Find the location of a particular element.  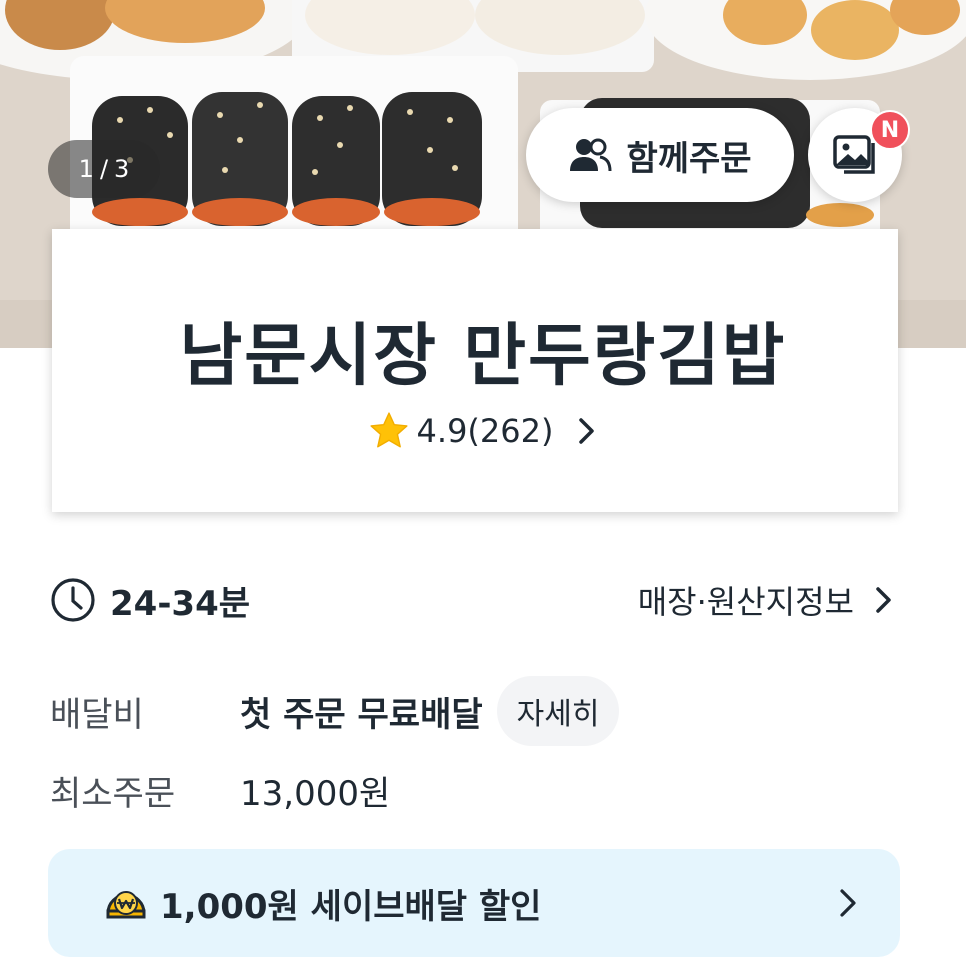

min-order-row: 최소주문 13,000원 is located at coordinates (473, 790).